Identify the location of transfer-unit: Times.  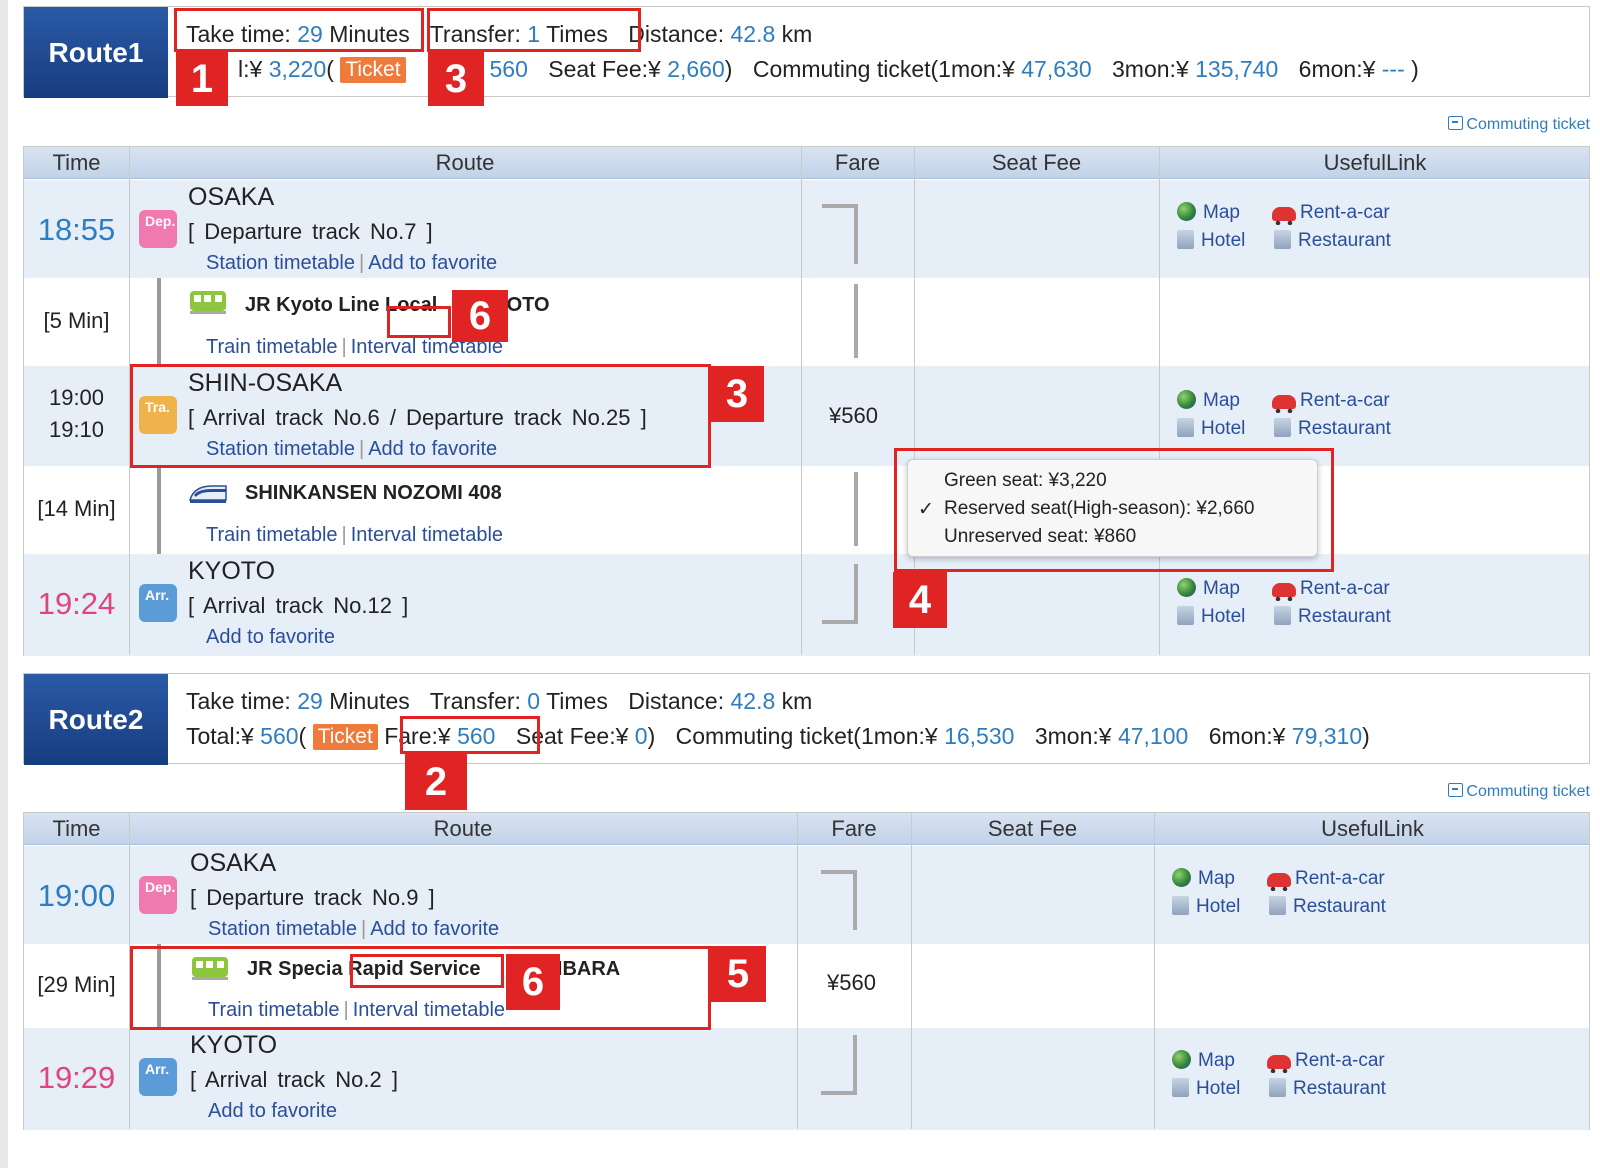
(577, 701).